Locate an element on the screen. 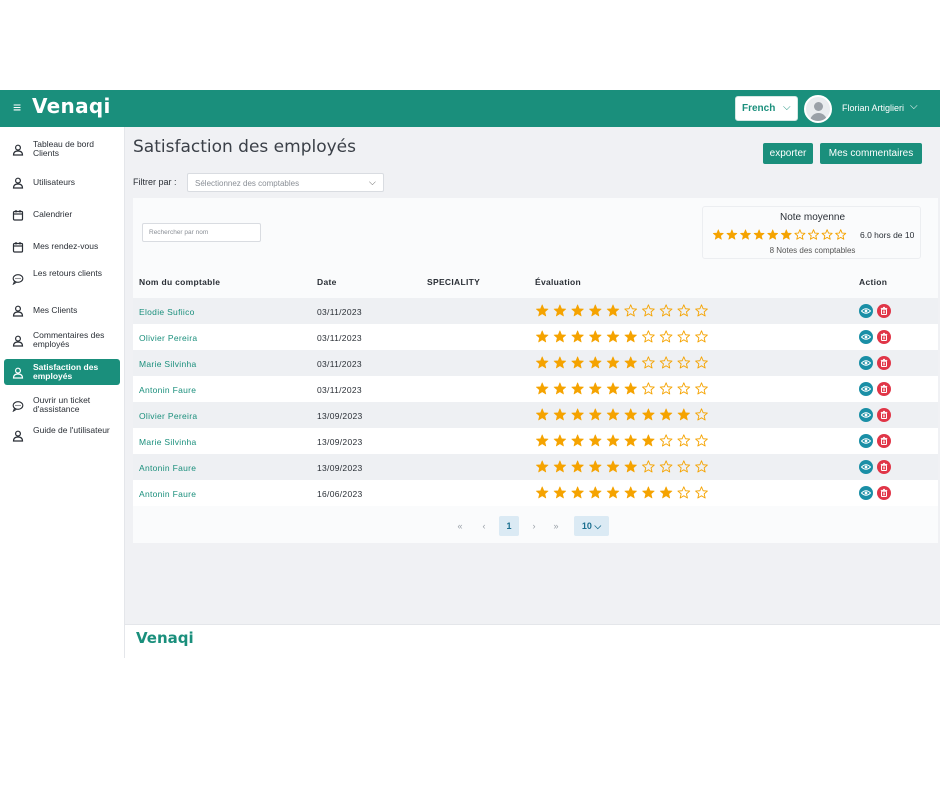 This screenshot has height=788, width=940. sidebar-item: Utilisateurs is located at coordinates (62, 182).